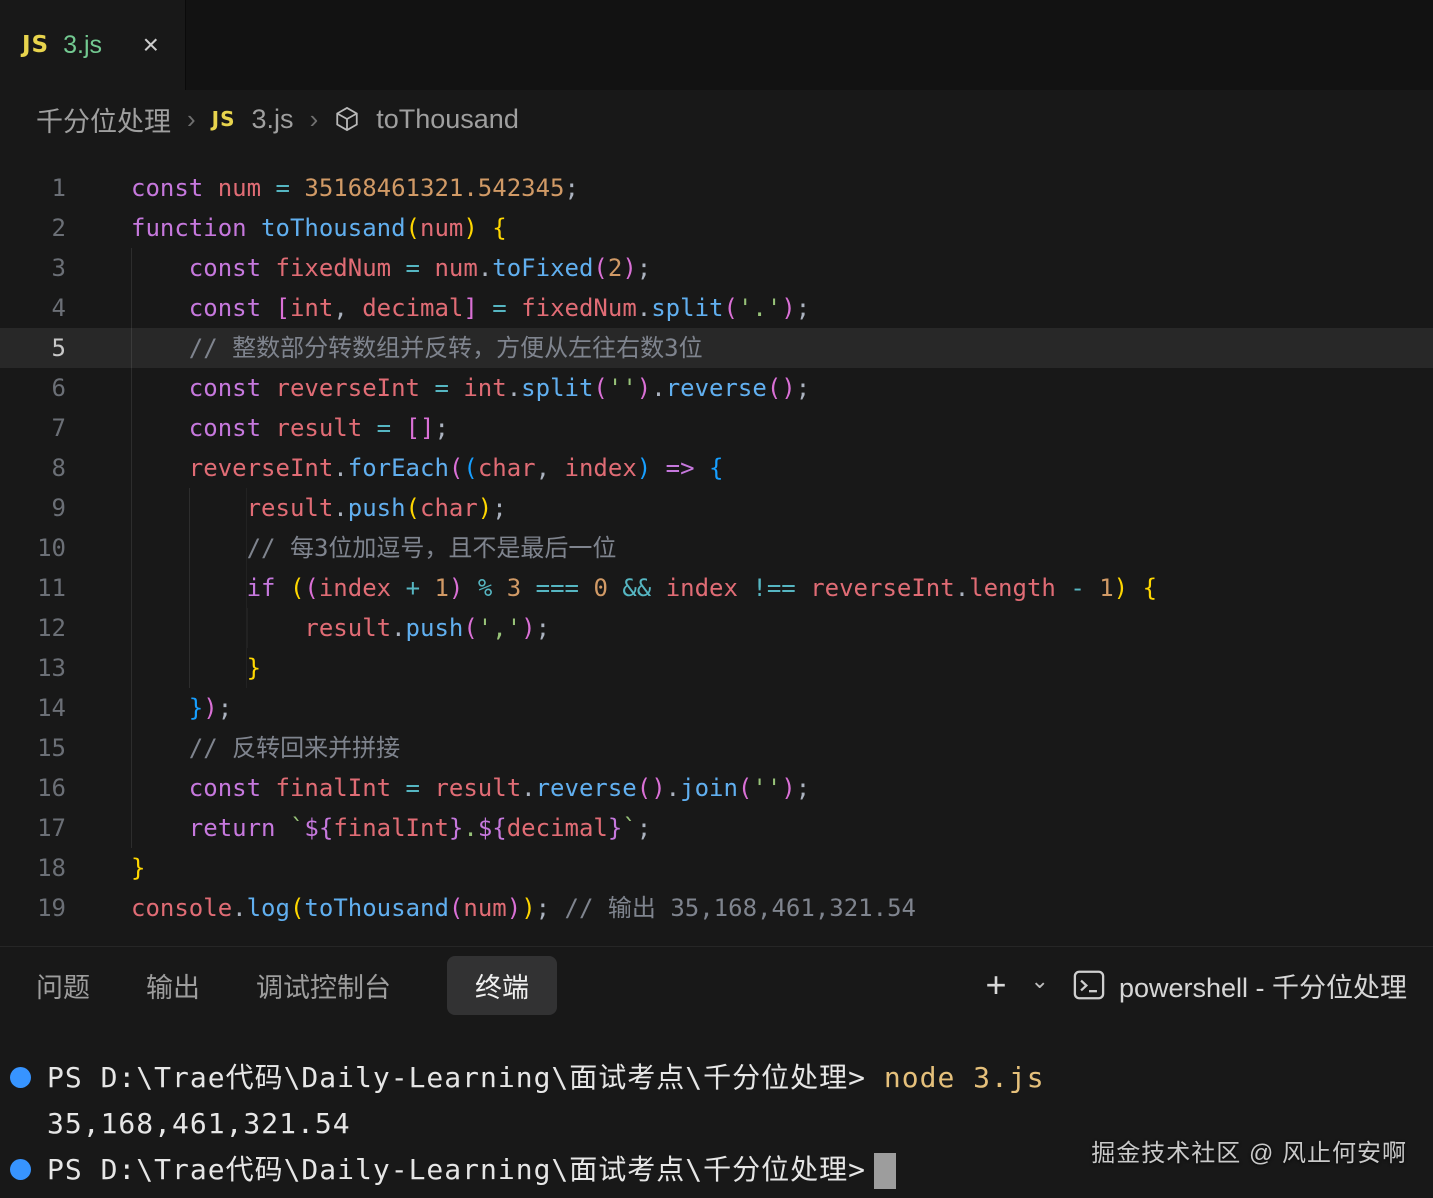  What do you see at coordinates (33, 188) in the screenshot?
I see `line-number: 1` at bounding box center [33, 188].